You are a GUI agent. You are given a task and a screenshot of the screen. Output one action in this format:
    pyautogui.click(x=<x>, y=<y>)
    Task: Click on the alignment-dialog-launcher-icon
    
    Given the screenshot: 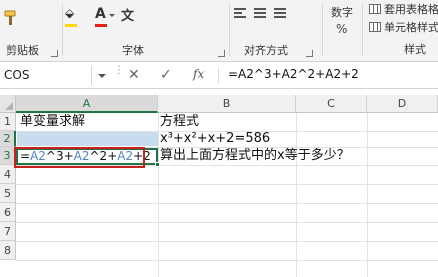 What is the action you would take?
    pyautogui.click(x=309, y=53)
    